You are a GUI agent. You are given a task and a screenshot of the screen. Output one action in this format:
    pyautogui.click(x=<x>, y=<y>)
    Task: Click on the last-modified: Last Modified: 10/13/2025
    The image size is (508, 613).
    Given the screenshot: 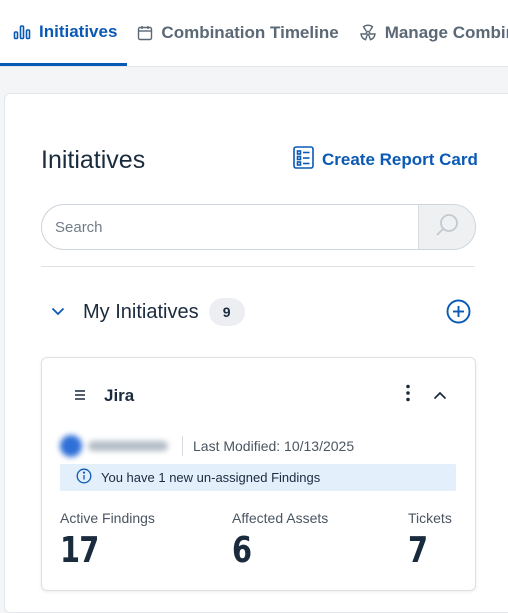 What is the action you would take?
    pyautogui.click(x=274, y=446)
    